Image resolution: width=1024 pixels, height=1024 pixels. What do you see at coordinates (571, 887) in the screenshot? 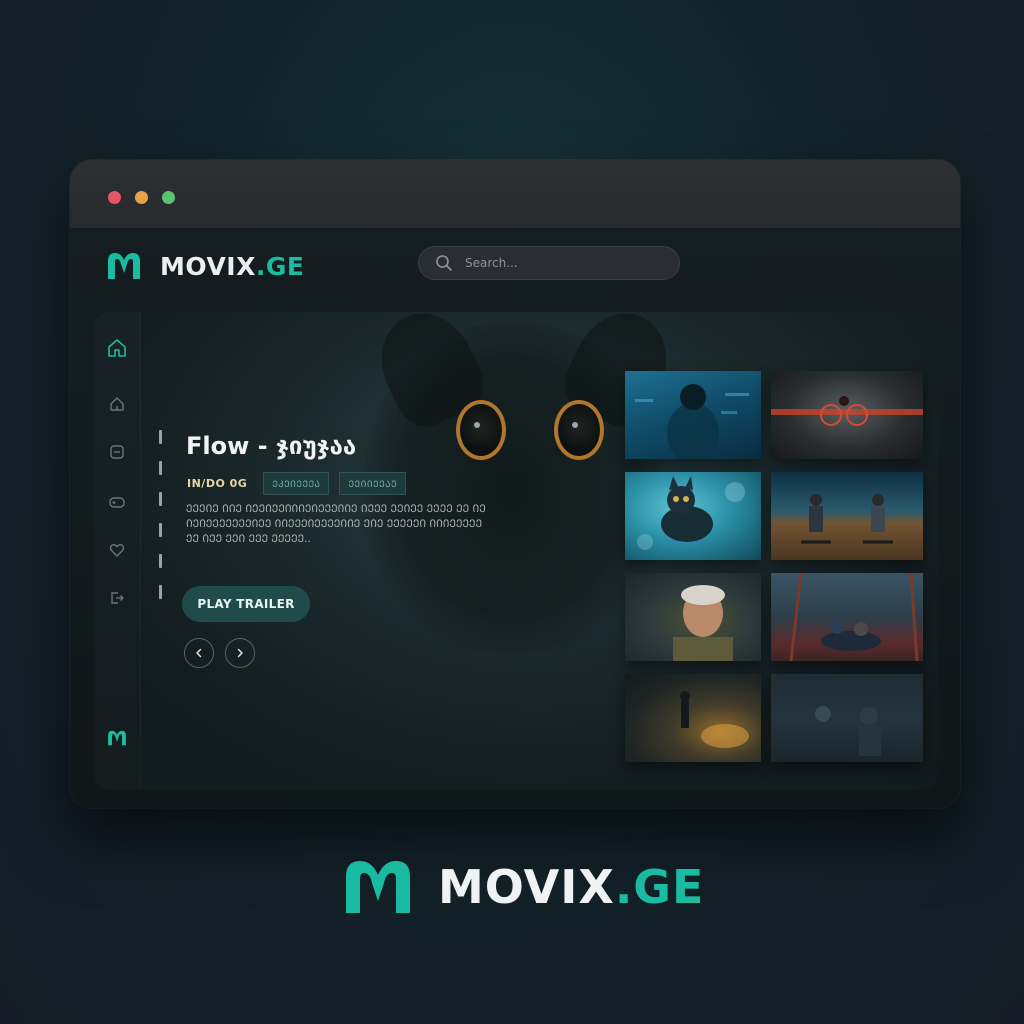
I see `footer-brand-name: MOVIX.GE` at bounding box center [571, 887].